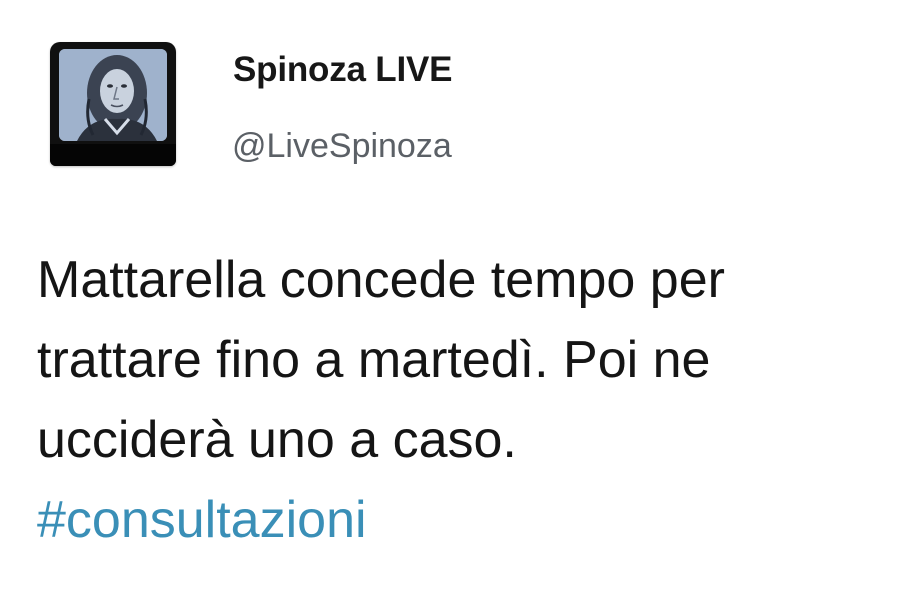 The width and height of the screenshot is (913, 609). I want to click on tweet-text-line: ucciderà uno a caso., so click(277, 440).